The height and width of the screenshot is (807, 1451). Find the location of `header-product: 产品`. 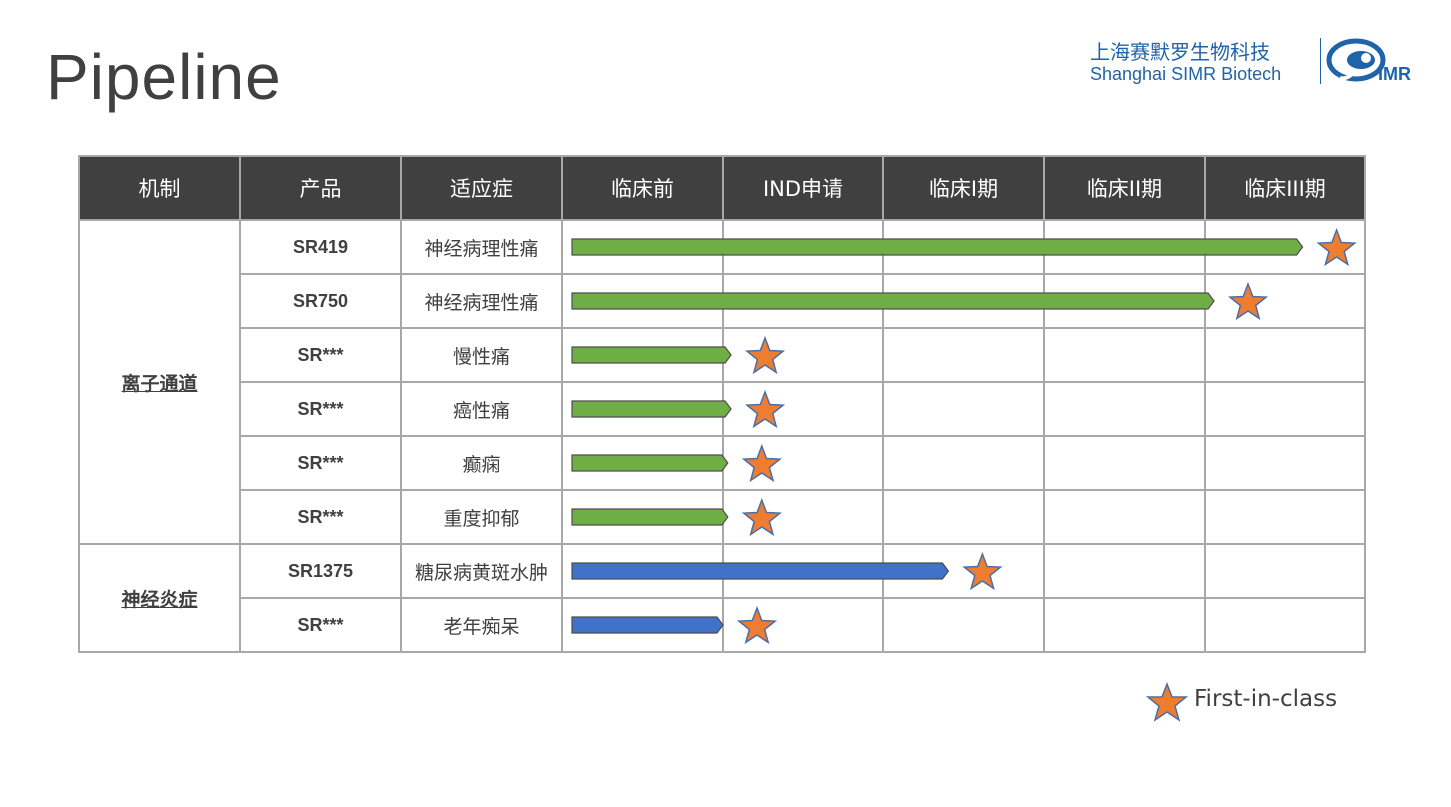

header-product: 产品 is located at coordinates (320, 188).